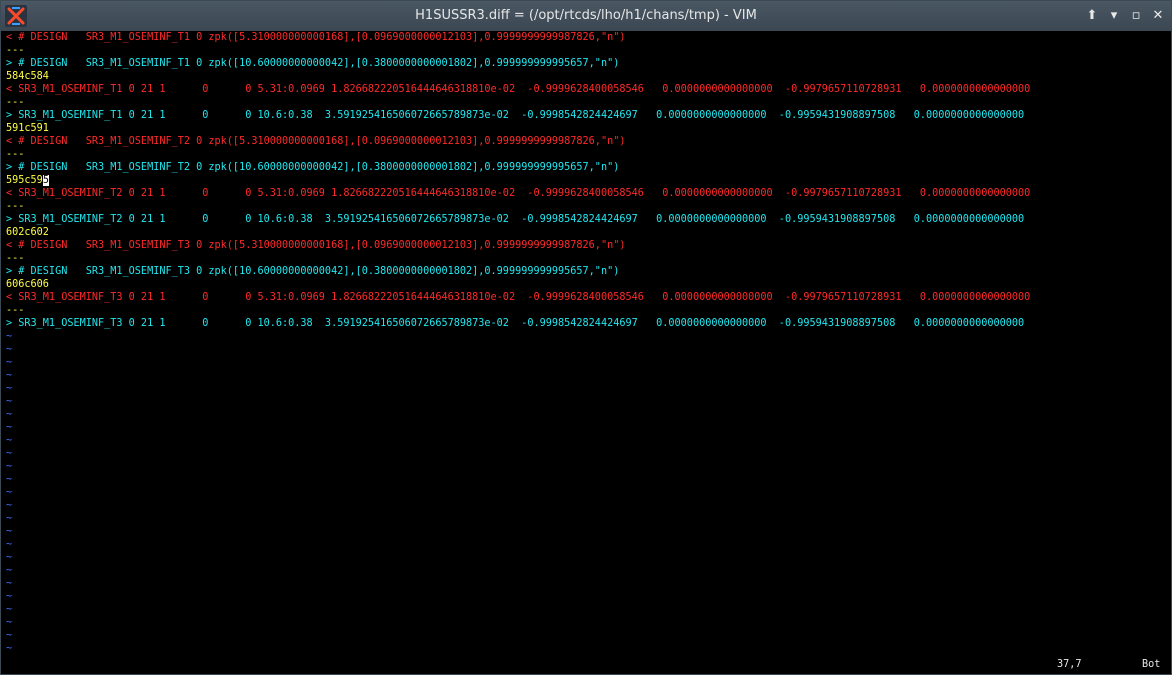 The image size is (1172, 675). What do you see at coordinates (1151, 664) in the screenshot?
I see `scroll-position: Bot` at bounding box center [1151, 664].